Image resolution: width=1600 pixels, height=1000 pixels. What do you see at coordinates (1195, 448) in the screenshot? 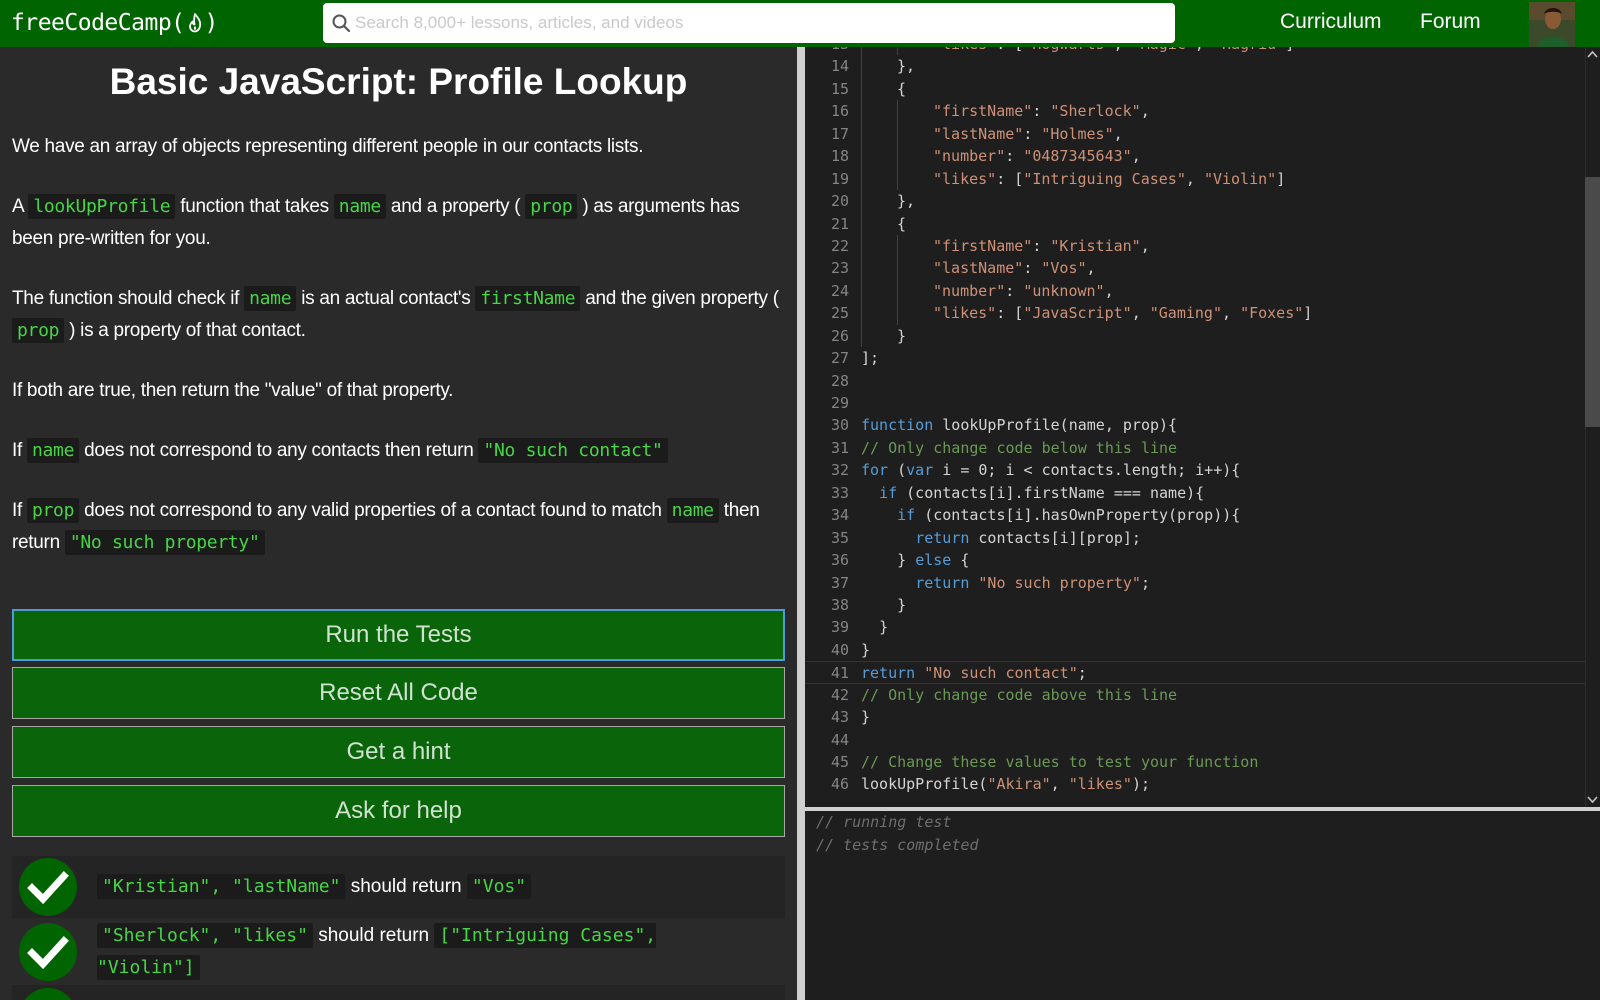
I see `code-line: 31 // Only change code below this line` at bounding box center [1195, 448].